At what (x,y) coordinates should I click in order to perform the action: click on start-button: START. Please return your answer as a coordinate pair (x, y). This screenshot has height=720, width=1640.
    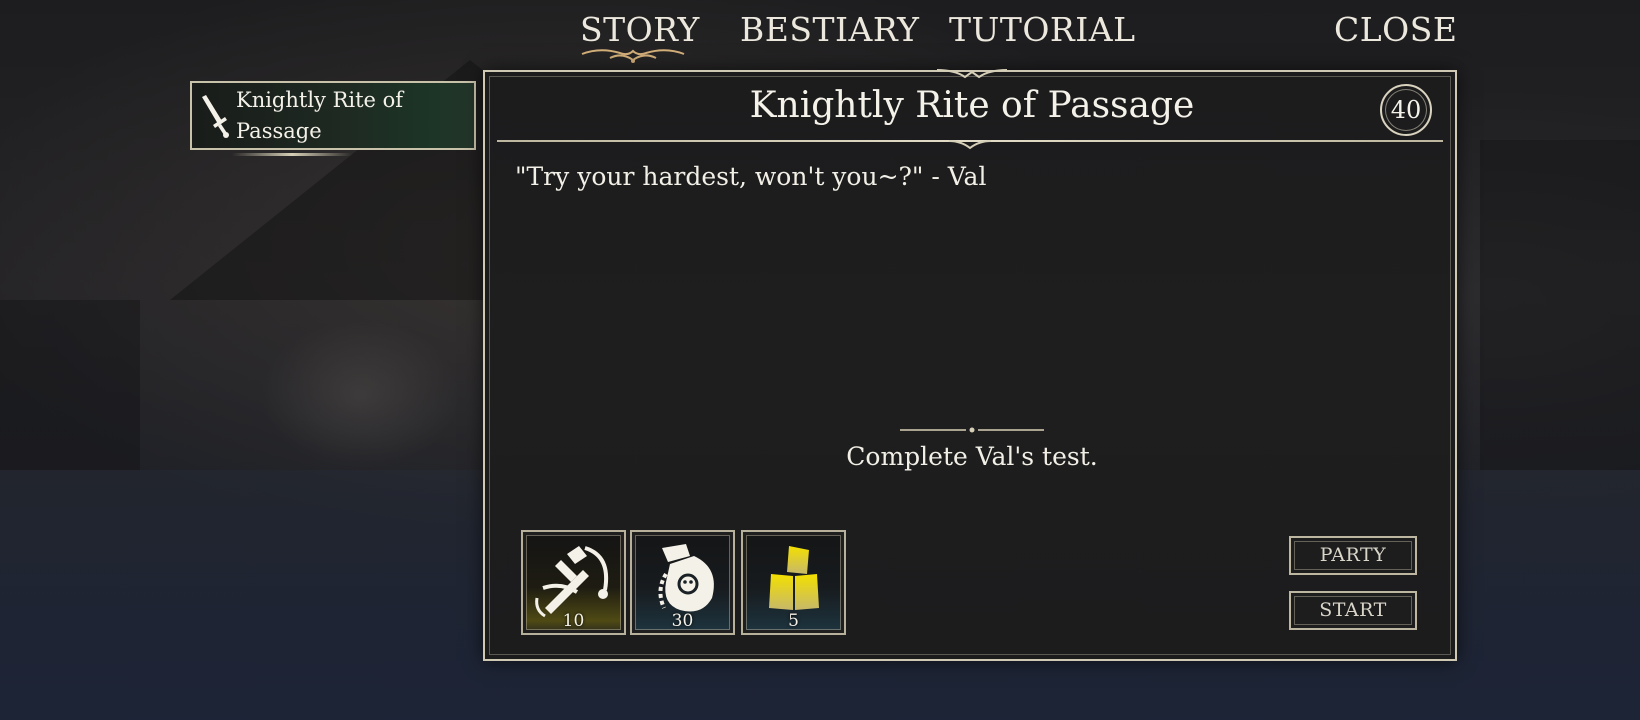
    Looking at the image, I should click on (1353, 610).